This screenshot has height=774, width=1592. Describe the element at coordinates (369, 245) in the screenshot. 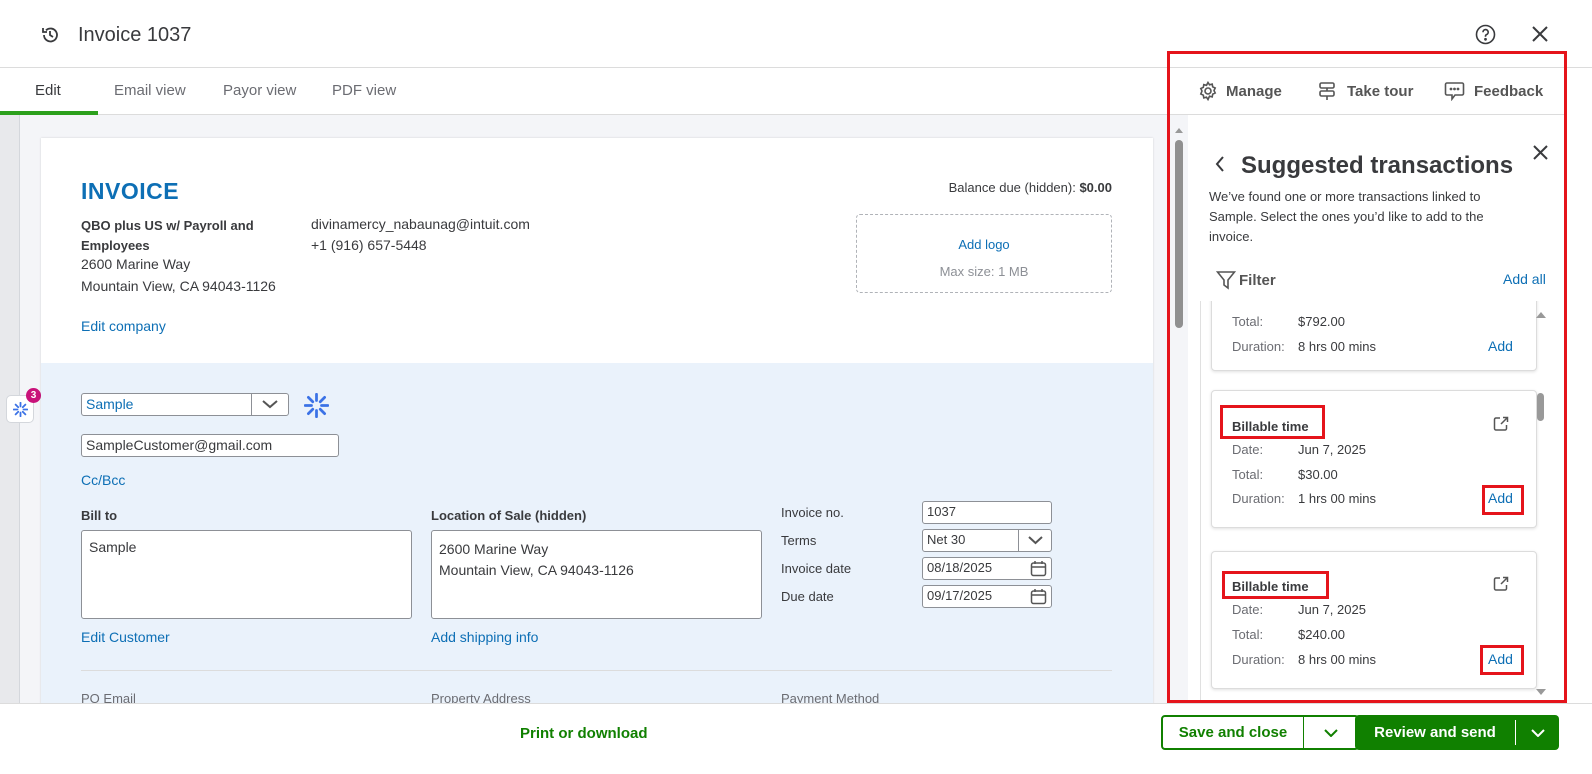

I see `company-phone: +1 (916) 657-5448` at that location.